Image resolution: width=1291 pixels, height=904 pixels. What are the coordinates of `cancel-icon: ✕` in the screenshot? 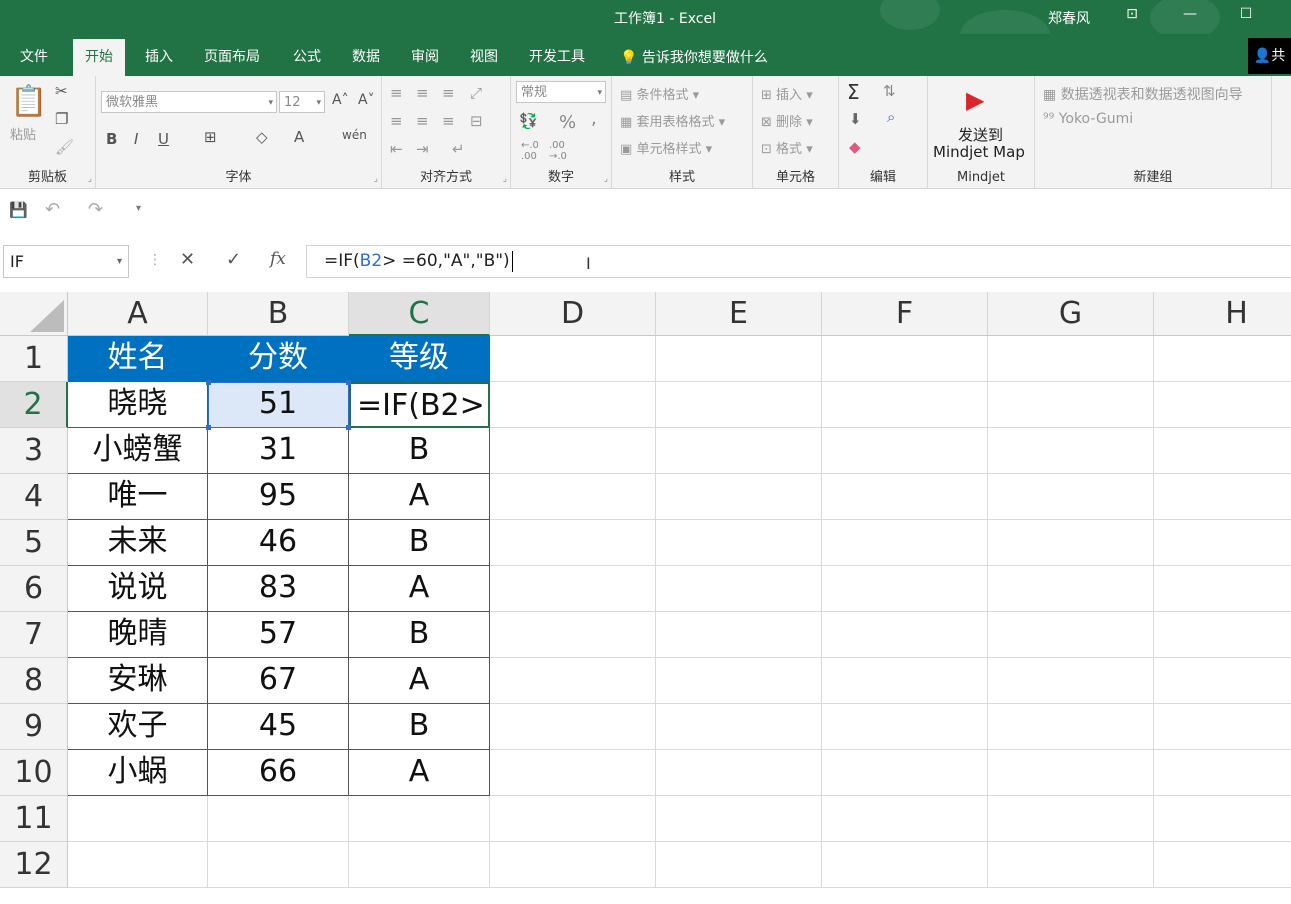 It's located at (187, 259).